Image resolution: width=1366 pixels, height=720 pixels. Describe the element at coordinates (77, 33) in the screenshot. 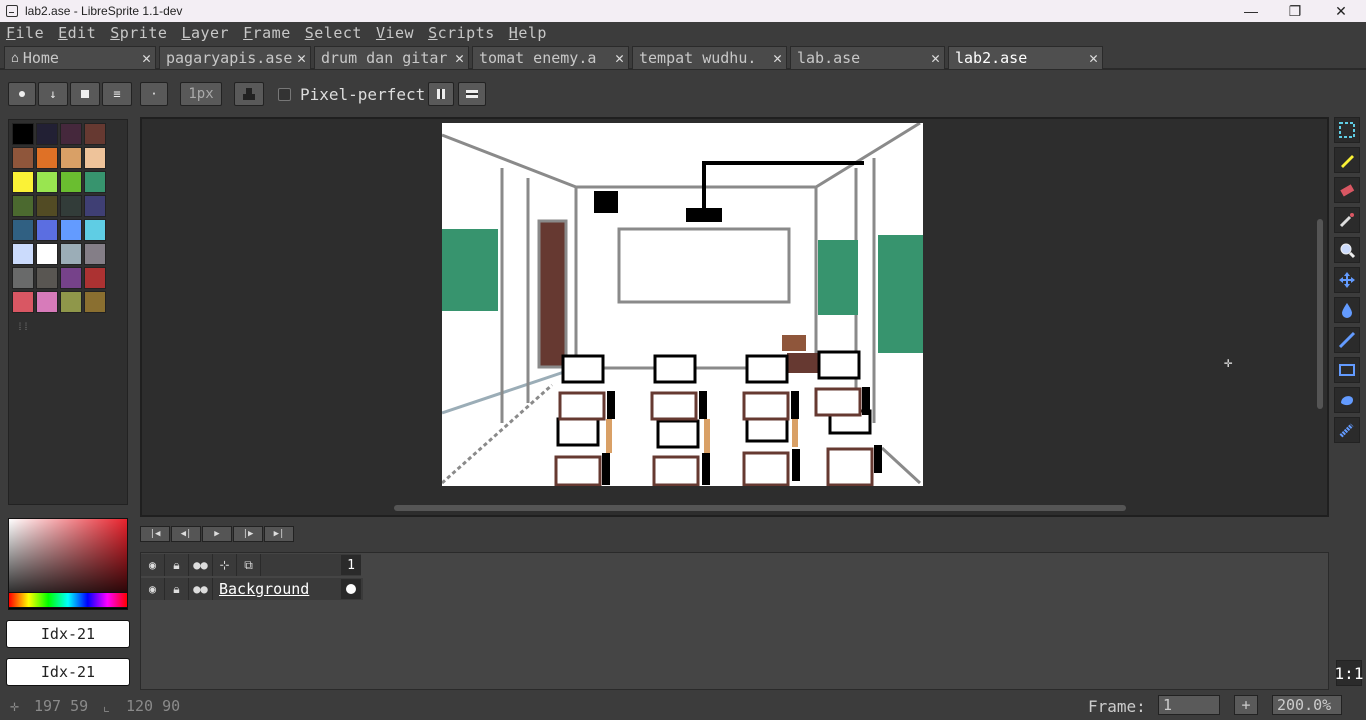

I see `menu-edit: Edit` at that location.